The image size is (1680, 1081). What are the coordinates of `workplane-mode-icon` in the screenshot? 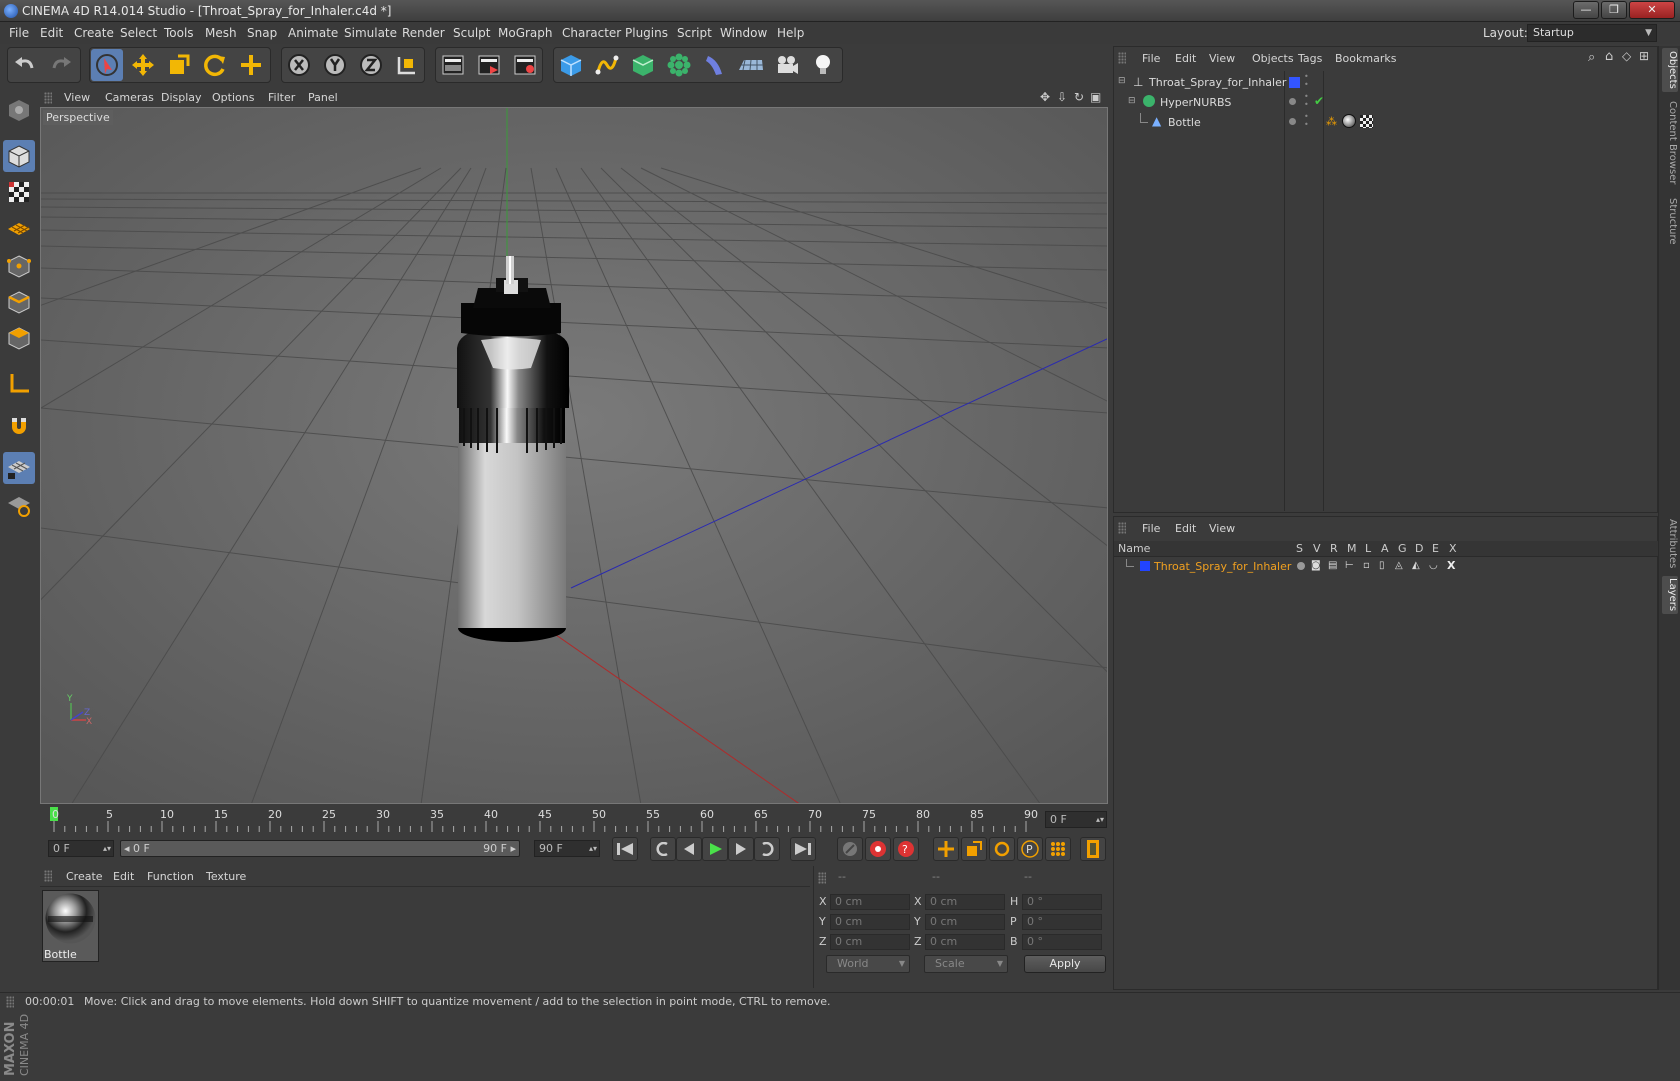 It's located at (19, 228).